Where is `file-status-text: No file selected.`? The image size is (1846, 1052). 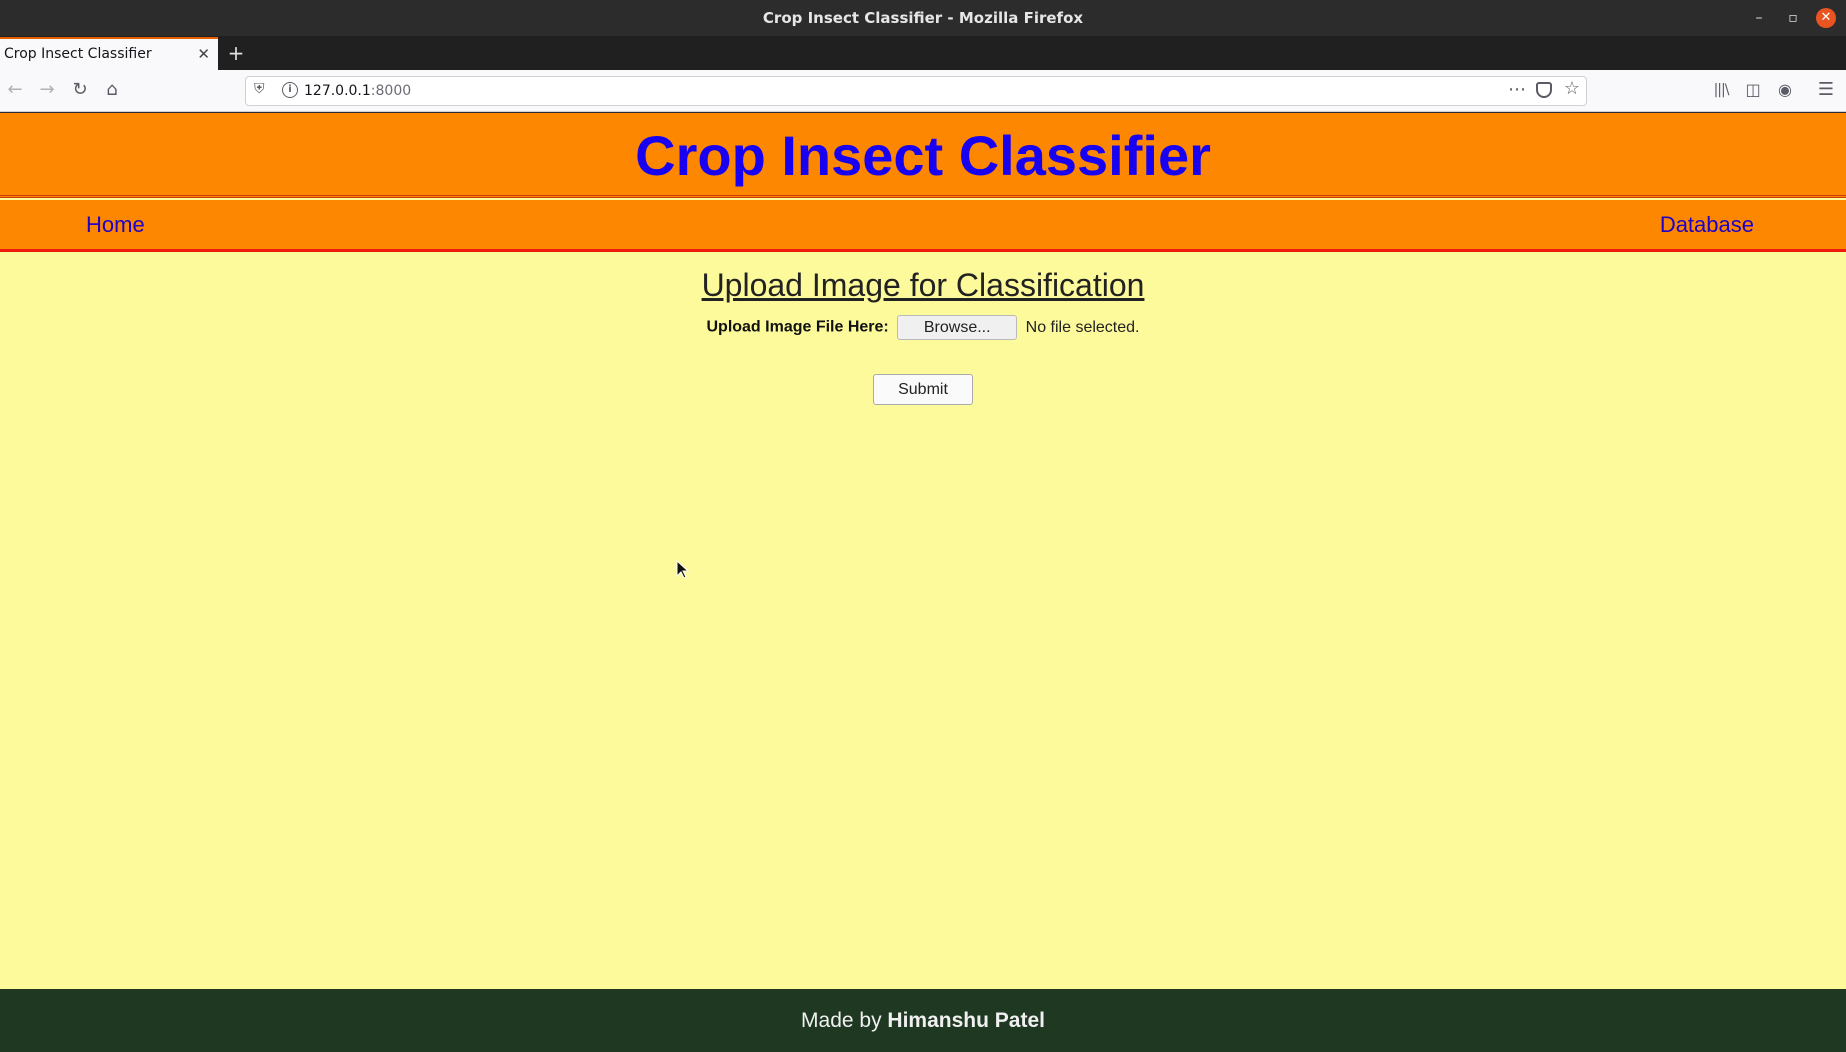
file-status-text: No file selected. is located at coordinates (1082, 327).